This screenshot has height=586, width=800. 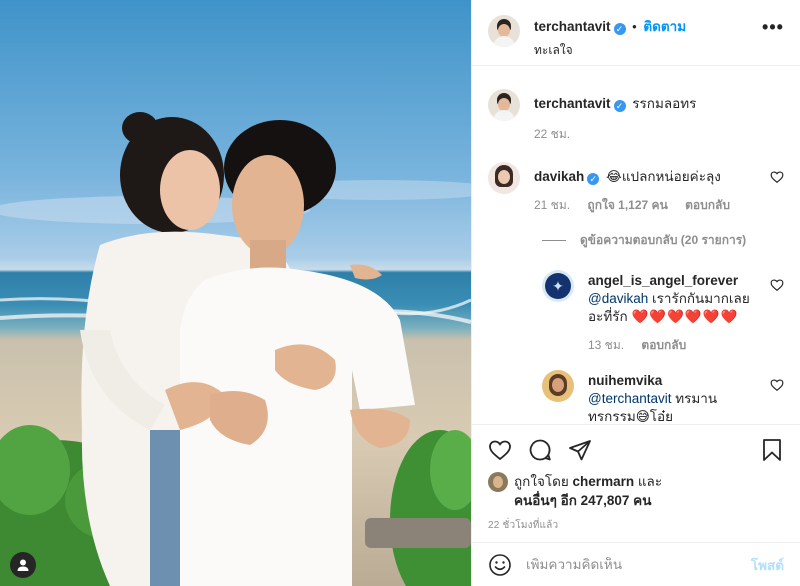 I want to click on comment-username: davikah, so click(x=559, y=176).